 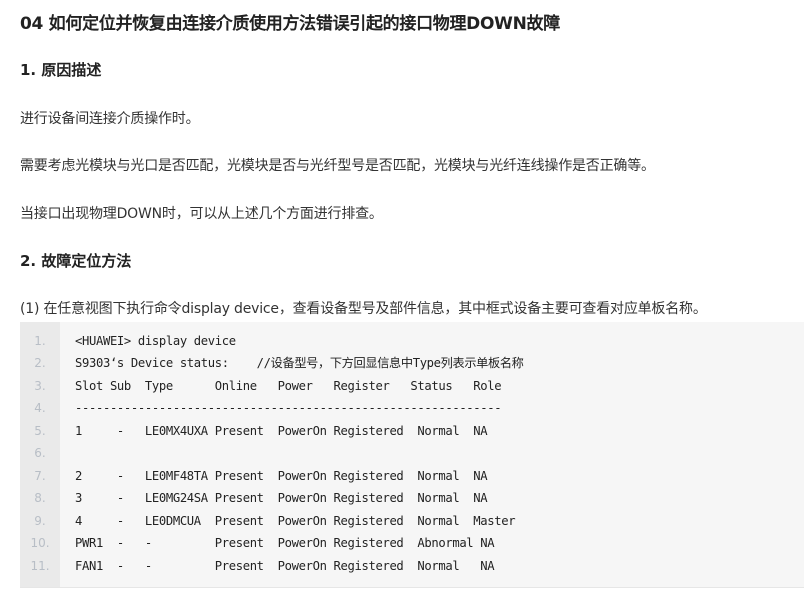 I want to click on line-number: 1., so click(x=40, y=341).